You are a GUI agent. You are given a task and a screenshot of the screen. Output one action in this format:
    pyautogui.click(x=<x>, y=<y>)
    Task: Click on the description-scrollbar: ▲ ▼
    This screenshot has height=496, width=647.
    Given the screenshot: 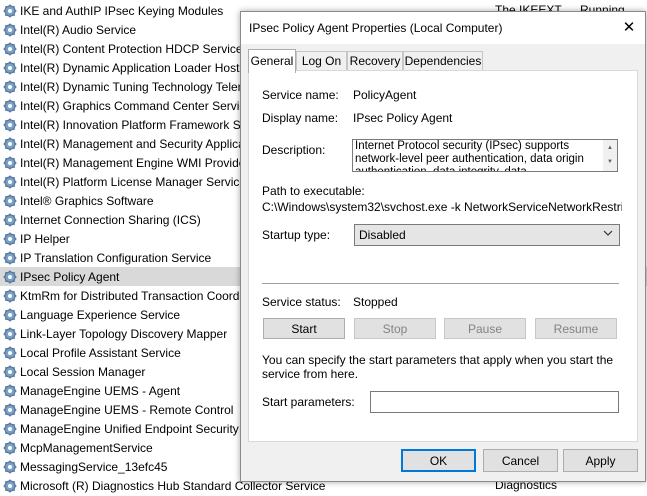 What is the action you would take?
    pyautogui.click(x=610, y=155)
    